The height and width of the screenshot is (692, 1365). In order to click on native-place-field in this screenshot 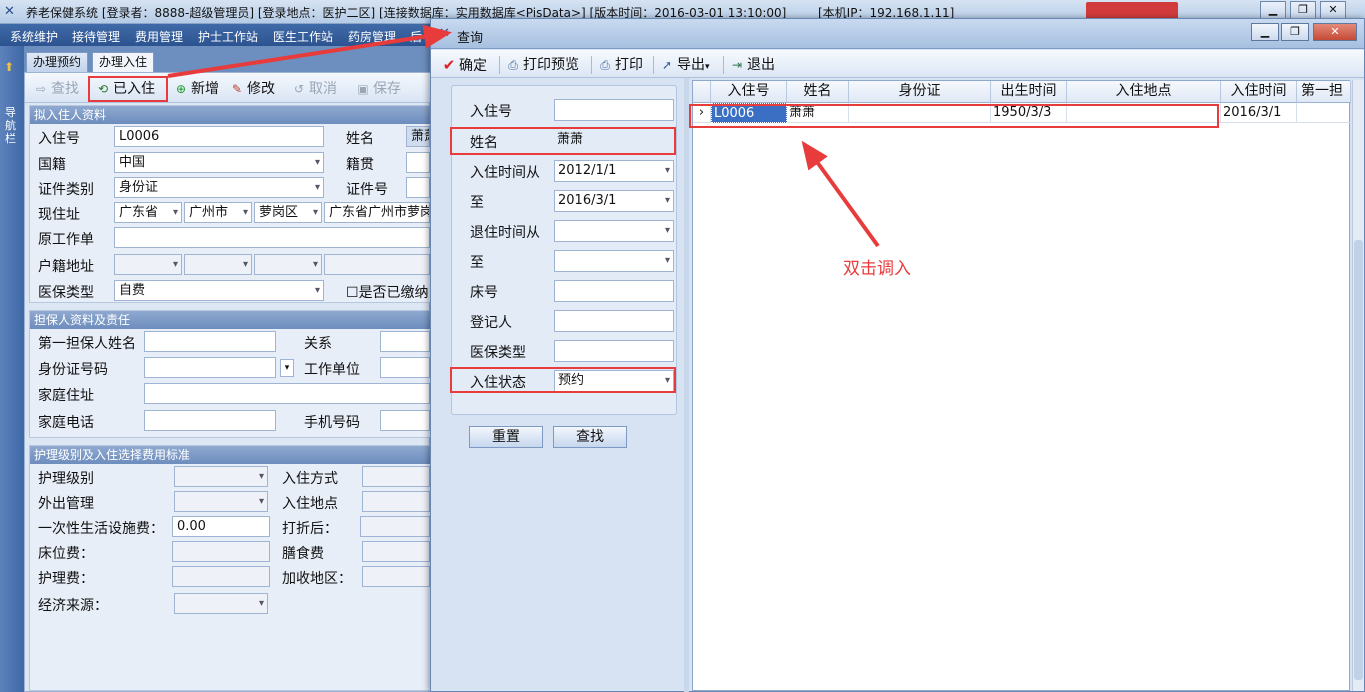, I will do `click(418, 162)`.